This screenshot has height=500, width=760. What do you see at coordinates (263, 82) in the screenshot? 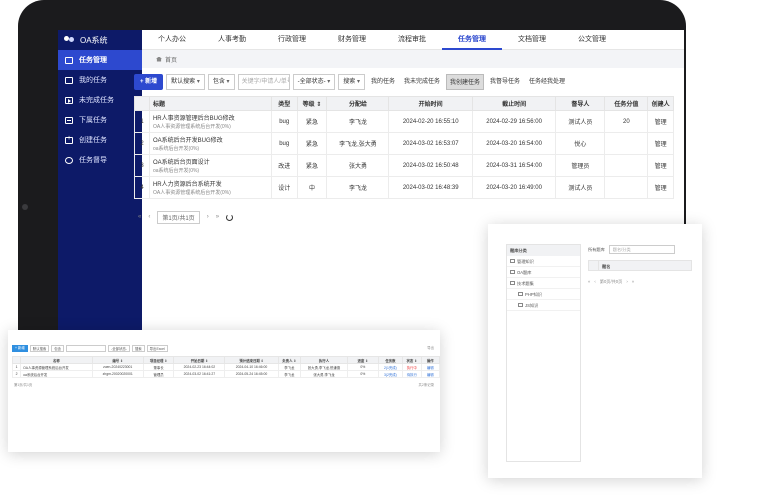
I see `keyword-input: 关键字/申请人/单号` at bounding box center [263, 82].